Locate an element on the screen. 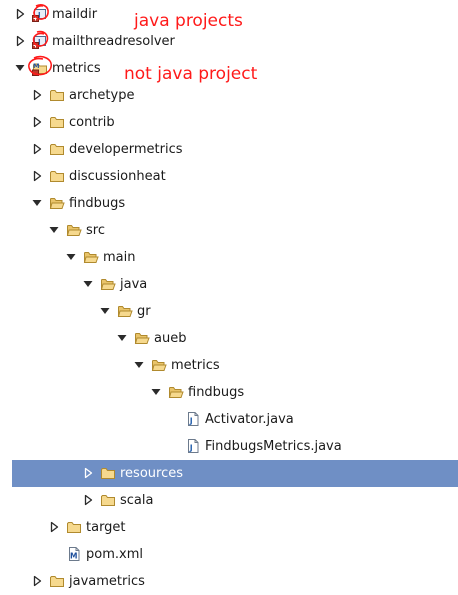 The width and height of the screenshot is (458, 595). tree-item-label: target is located at coordinates (106, 527).